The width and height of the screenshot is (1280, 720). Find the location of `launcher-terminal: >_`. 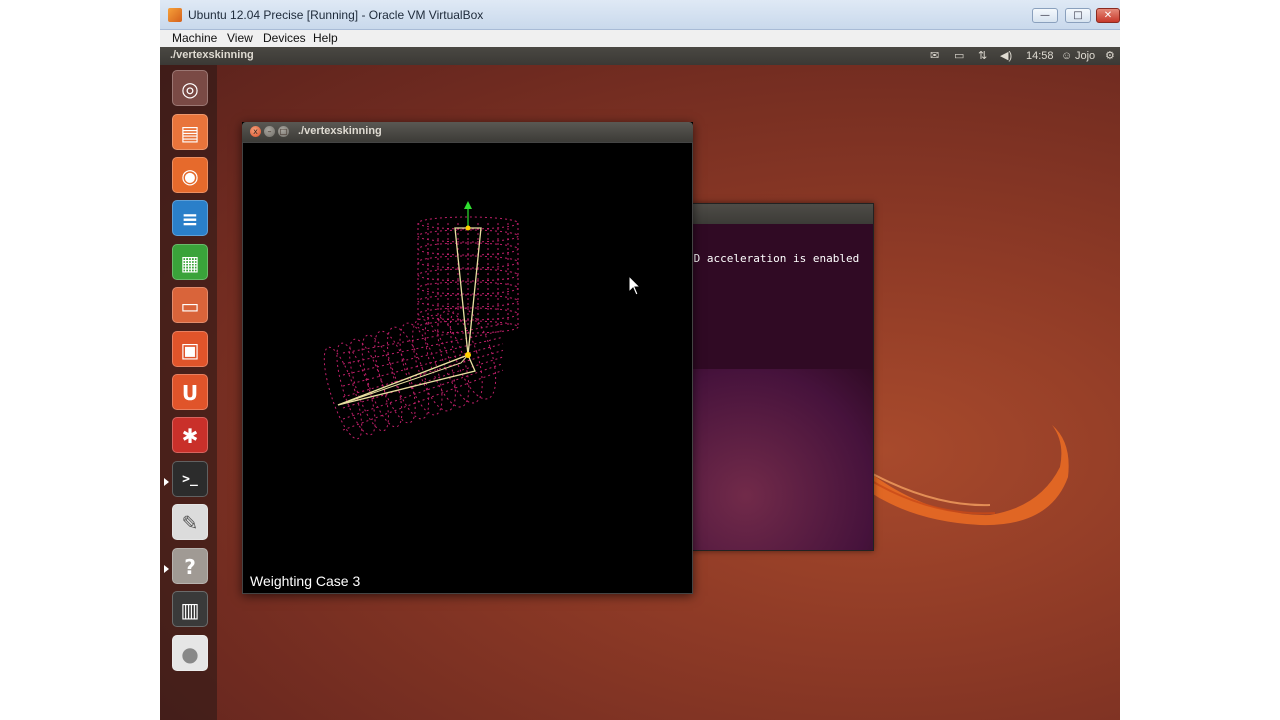

launcher-terminal: >_ is located at coordinates (190, 479).